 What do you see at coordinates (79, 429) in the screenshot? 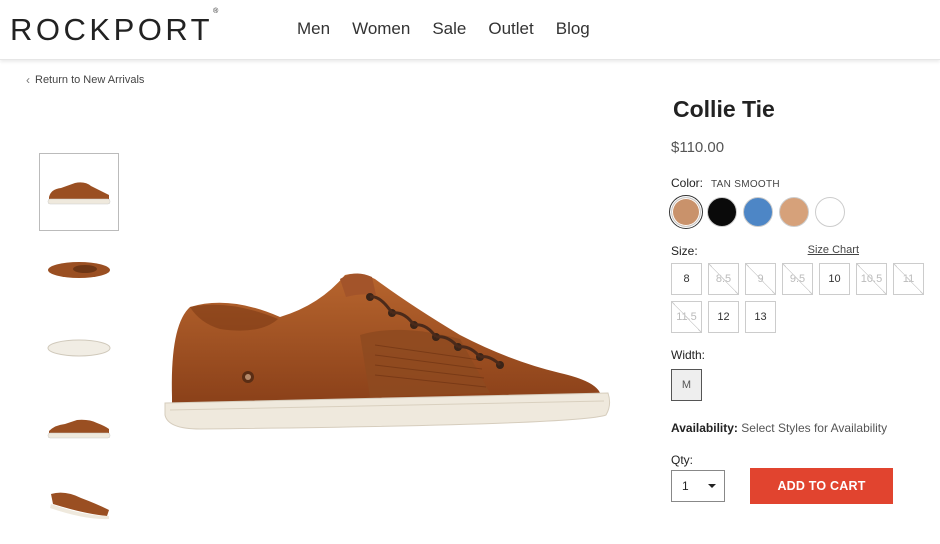
I see `shoe-inner-thumb-image` at bounding box center [79, 429].